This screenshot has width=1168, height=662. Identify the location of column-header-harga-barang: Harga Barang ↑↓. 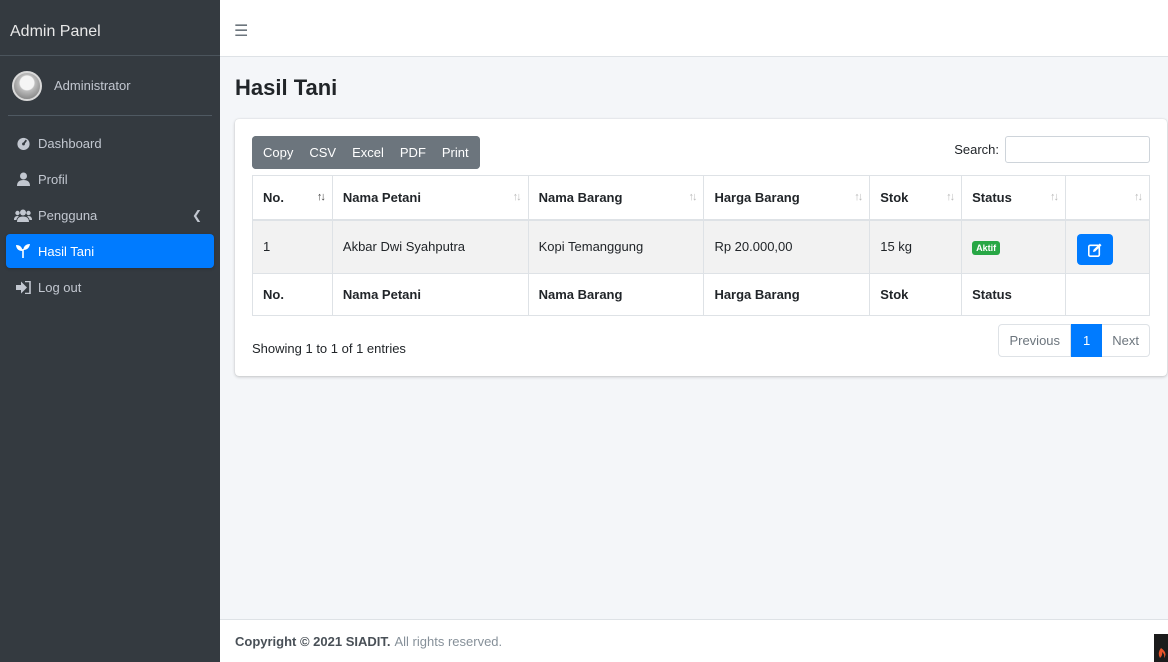
(787, 198).